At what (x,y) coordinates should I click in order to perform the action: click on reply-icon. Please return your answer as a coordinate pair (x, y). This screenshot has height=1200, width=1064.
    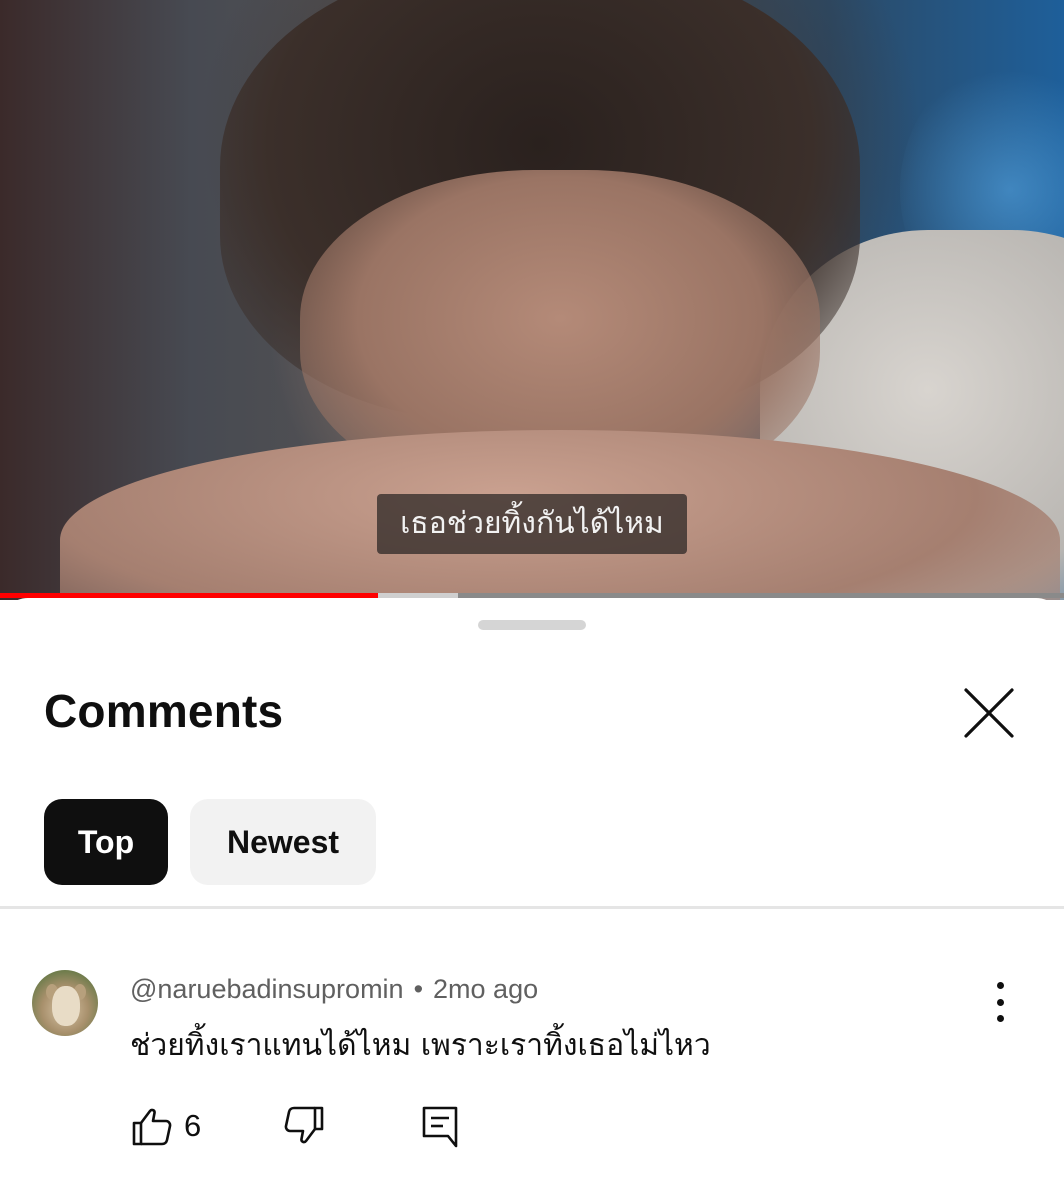
    Looking at the image, I should click on (440, 1127).